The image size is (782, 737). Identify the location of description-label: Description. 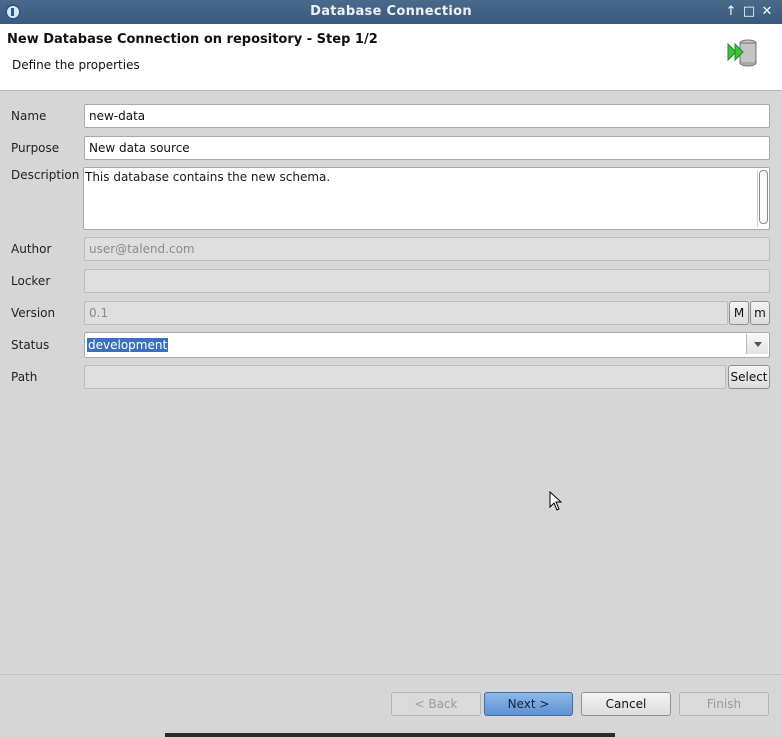
(45, 175).